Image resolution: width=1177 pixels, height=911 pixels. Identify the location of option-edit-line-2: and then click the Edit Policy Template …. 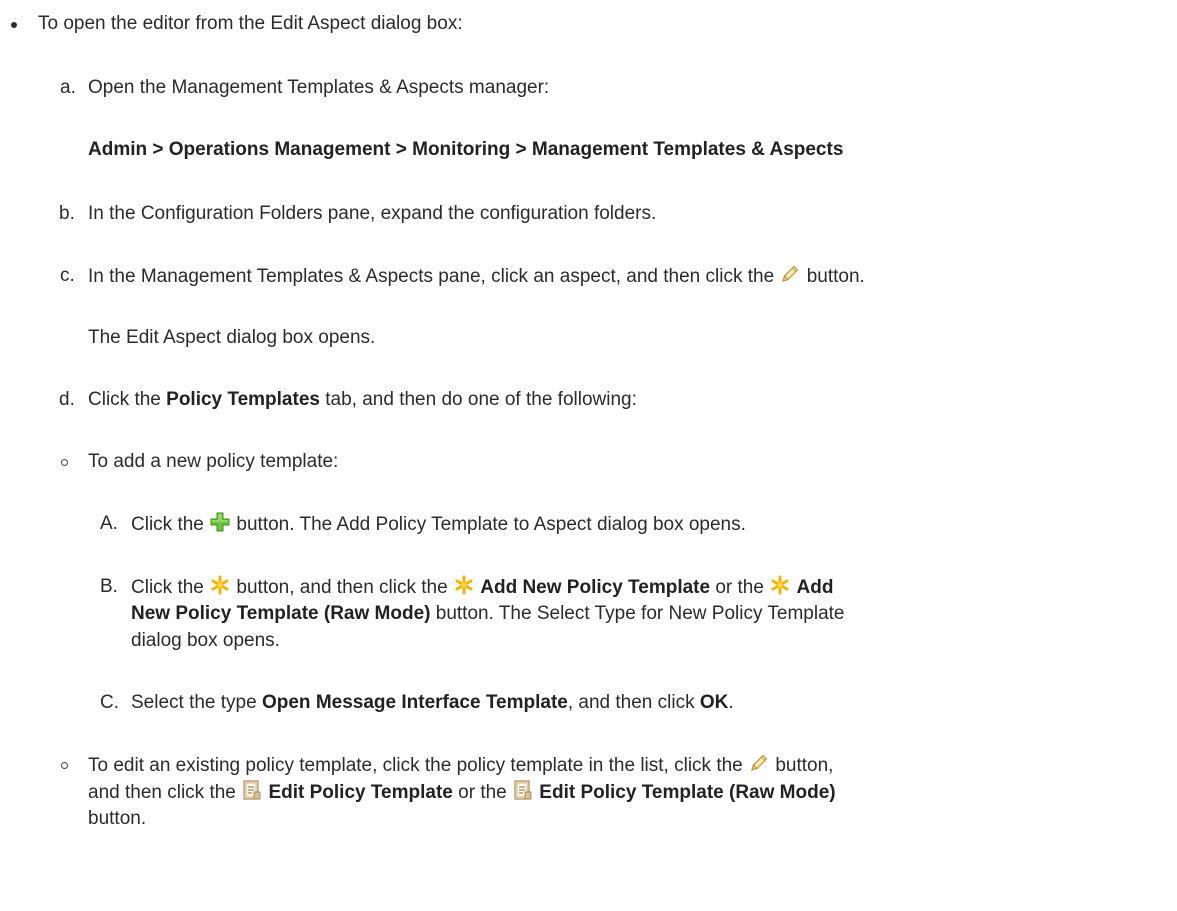
(462, 792).